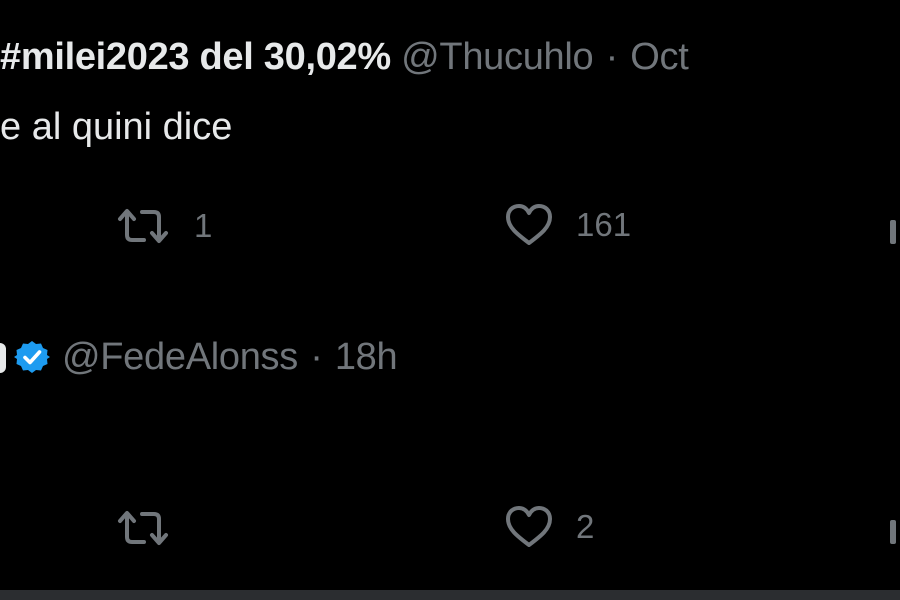 This screenshot has height=600, width=900. I want to click on like-count: 2, so click(585, 526).